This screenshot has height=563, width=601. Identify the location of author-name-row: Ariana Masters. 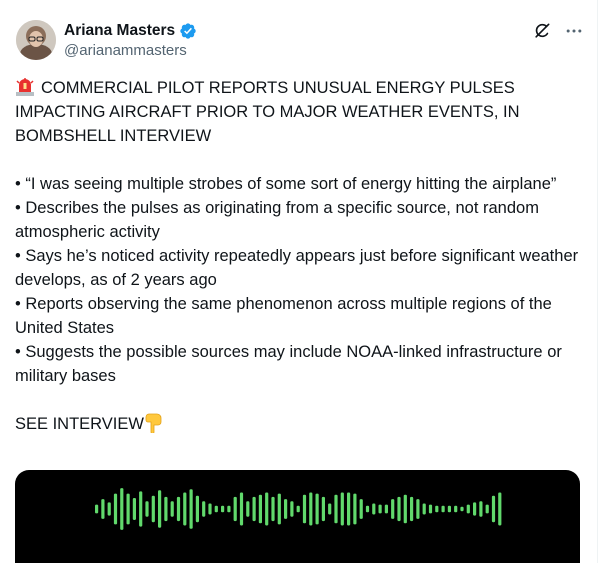
(130, 31).